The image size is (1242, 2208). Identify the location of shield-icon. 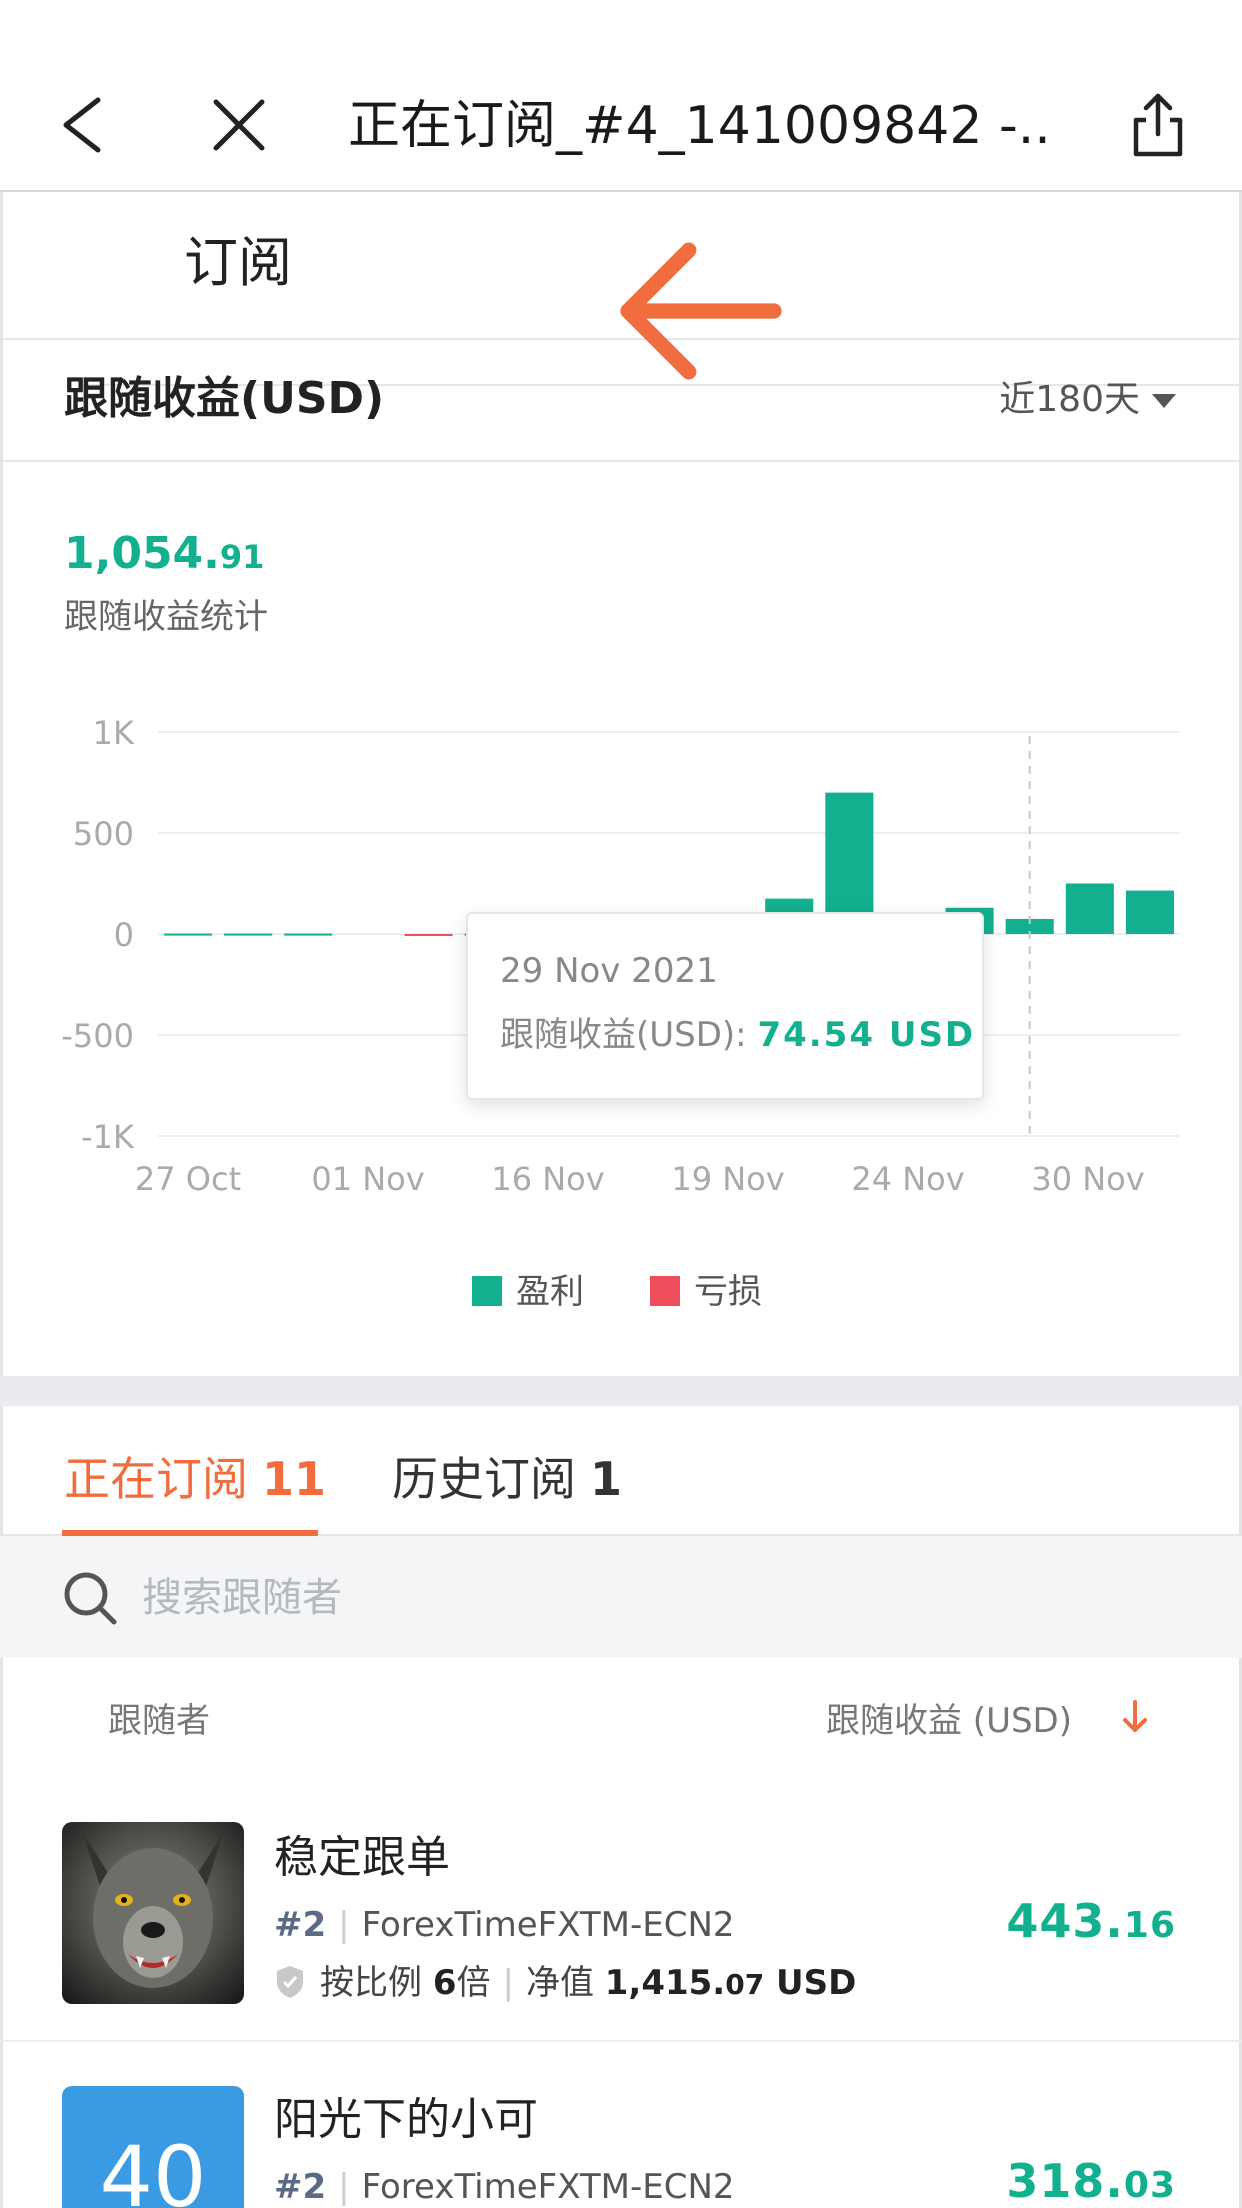
(290, 1981).